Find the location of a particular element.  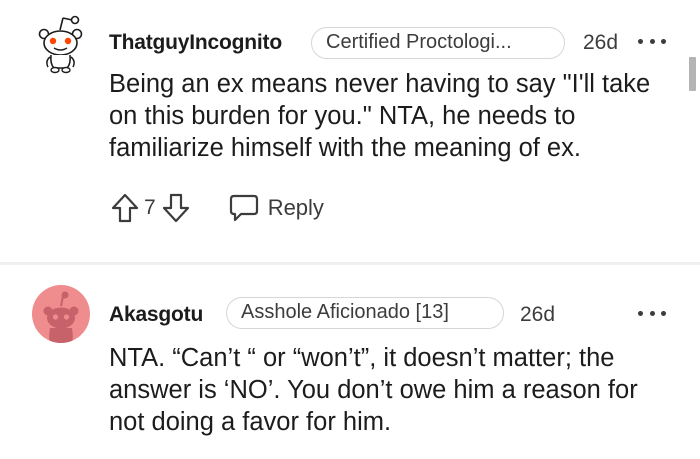

snoo-default-icon is located at coordinates (61, 43).